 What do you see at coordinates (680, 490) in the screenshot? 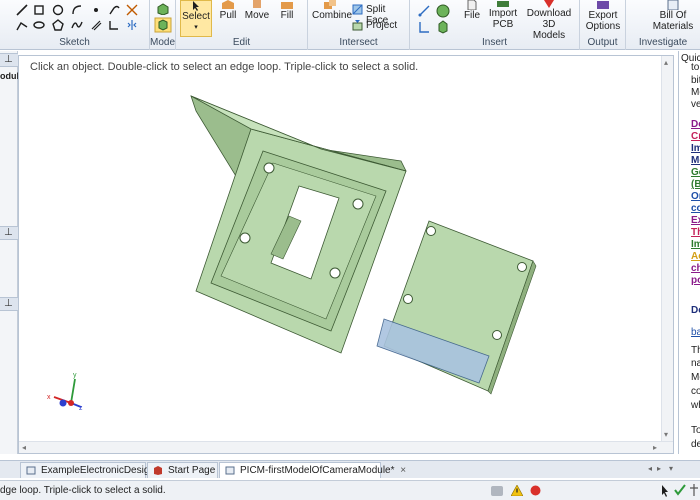
I see `check-icon` at bounding box center [680, 490].